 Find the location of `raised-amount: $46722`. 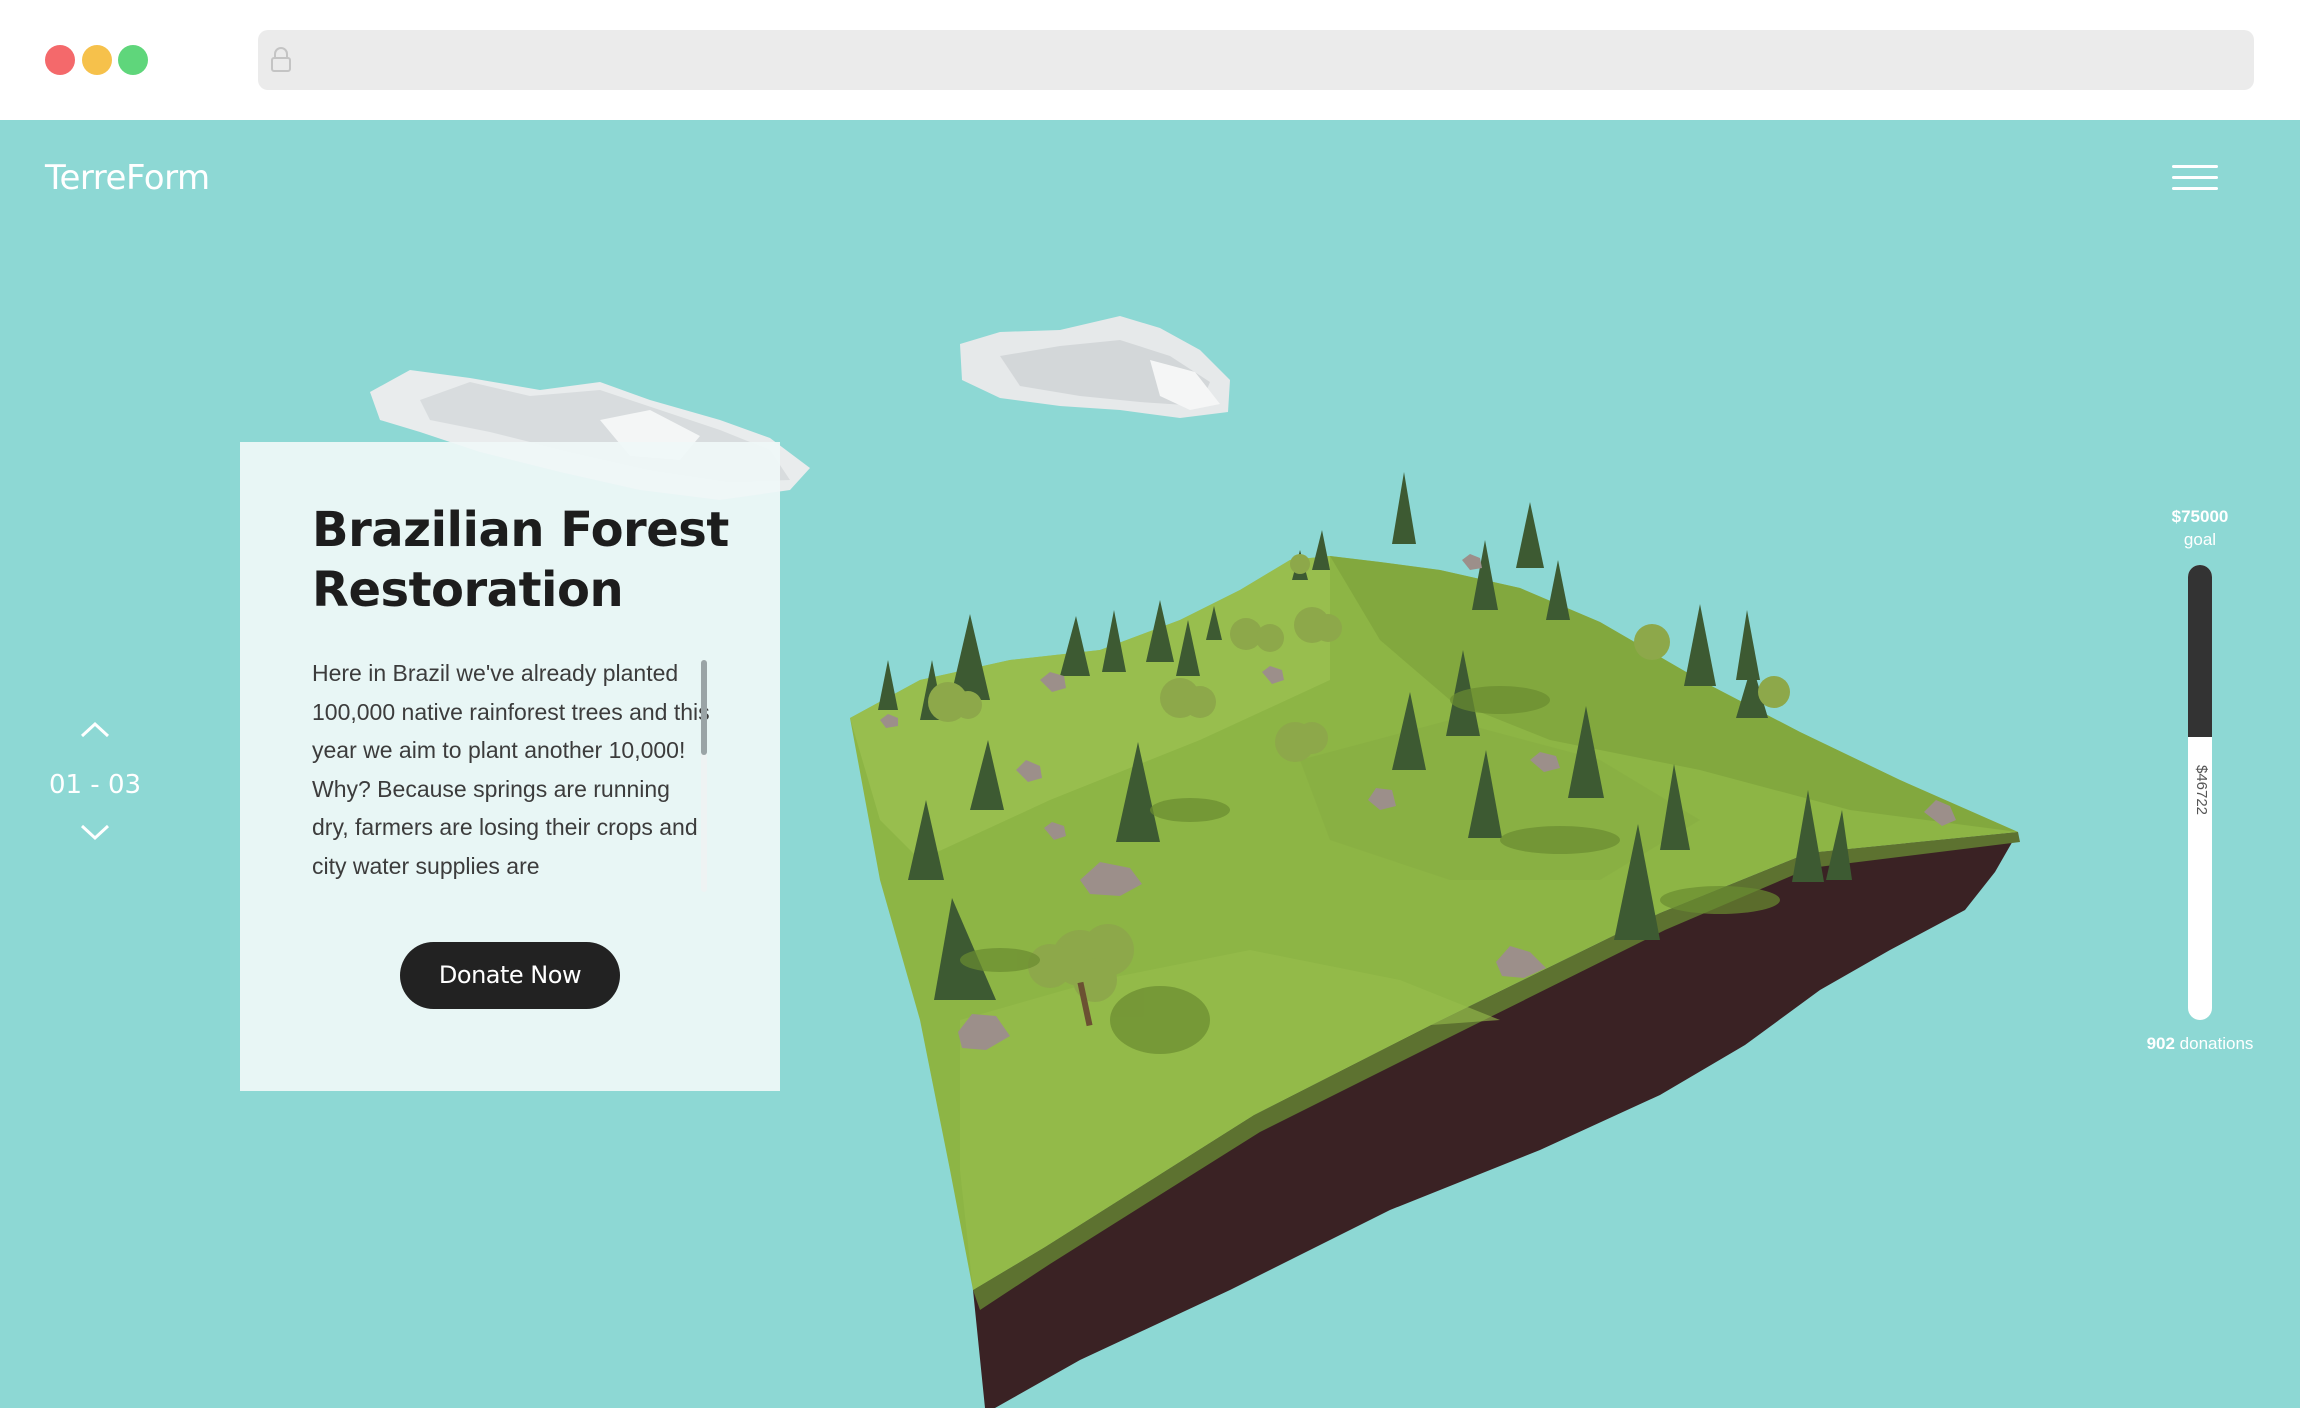

raised-amount: $46722 is located at coordinates (2201, 790).